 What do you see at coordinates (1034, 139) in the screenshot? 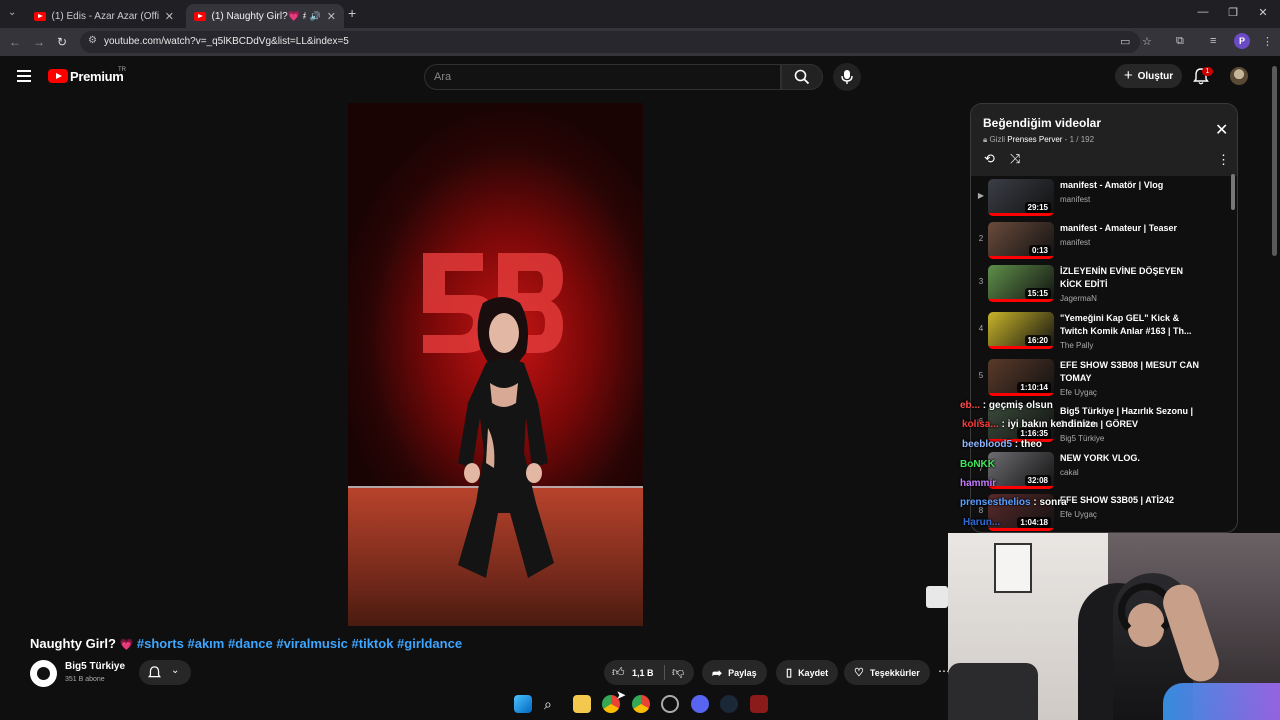
I see `playlist-owner: Prenses Perver` at bounding box center [1034, 139].